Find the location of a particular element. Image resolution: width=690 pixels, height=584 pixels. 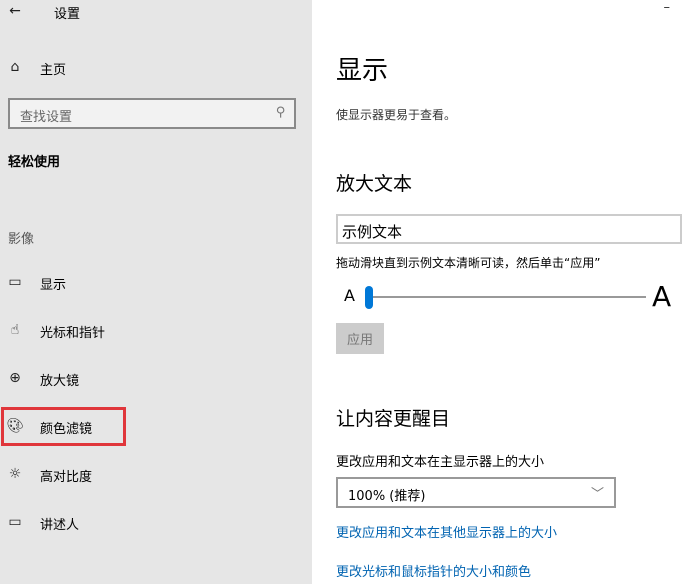

chevron-down-icon: ﹀ is located at coordinates (597, 494).